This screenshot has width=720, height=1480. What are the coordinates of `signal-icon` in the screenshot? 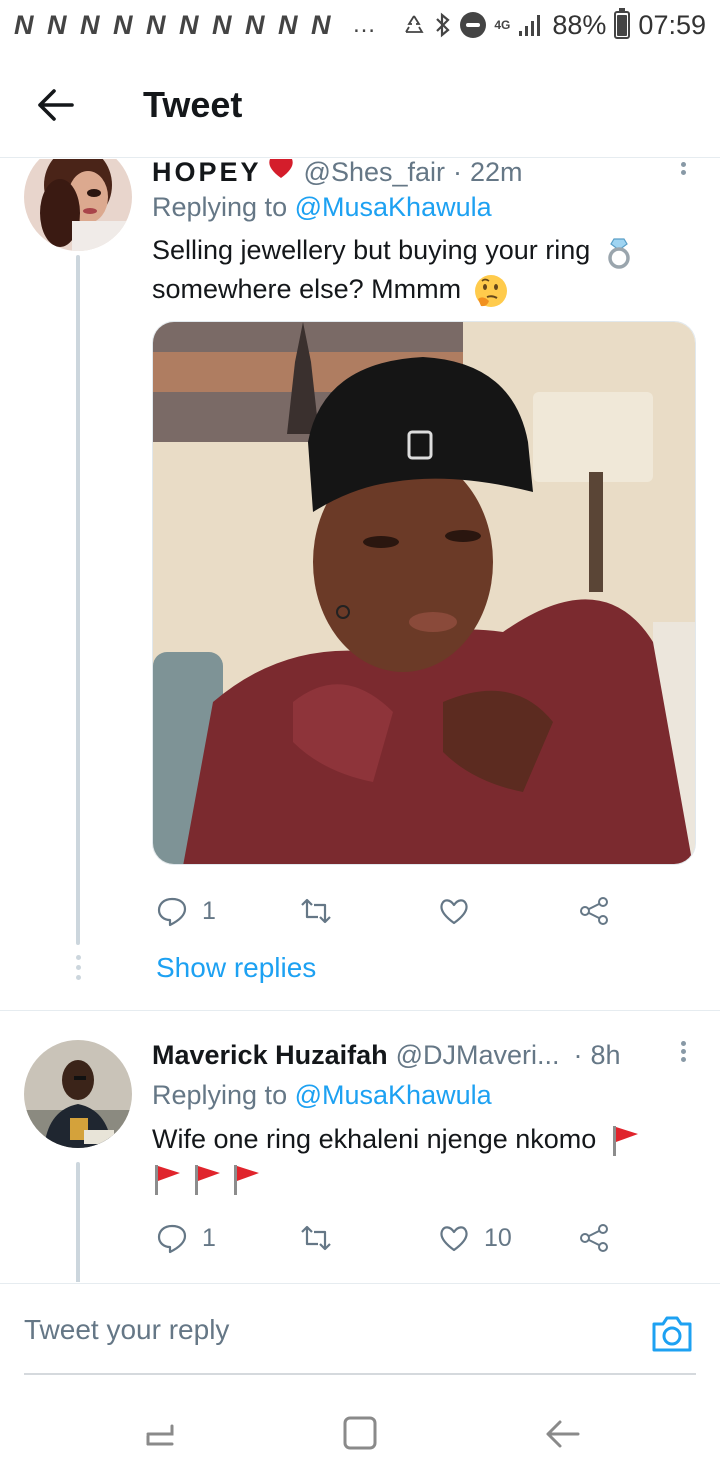 It's located at (531, 25).